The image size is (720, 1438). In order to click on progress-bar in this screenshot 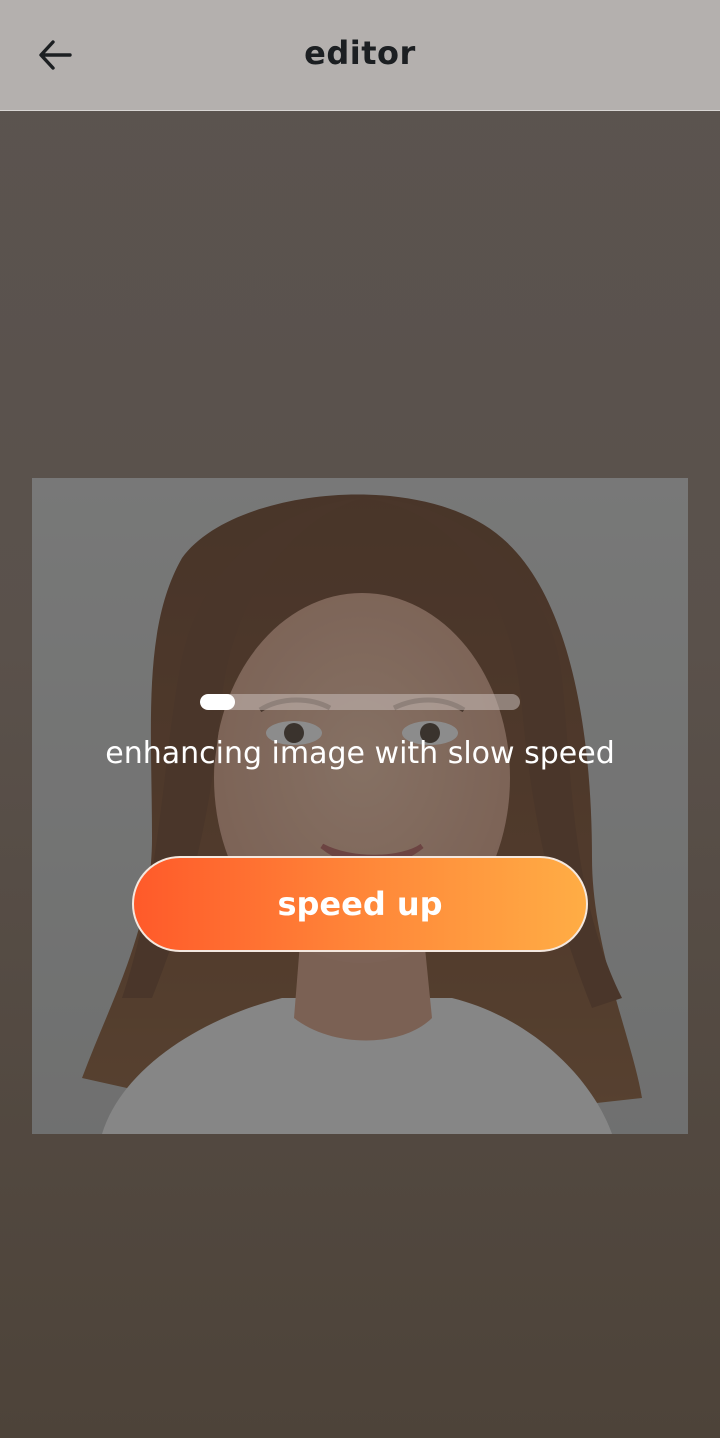, I will do `click(360, 702)`.